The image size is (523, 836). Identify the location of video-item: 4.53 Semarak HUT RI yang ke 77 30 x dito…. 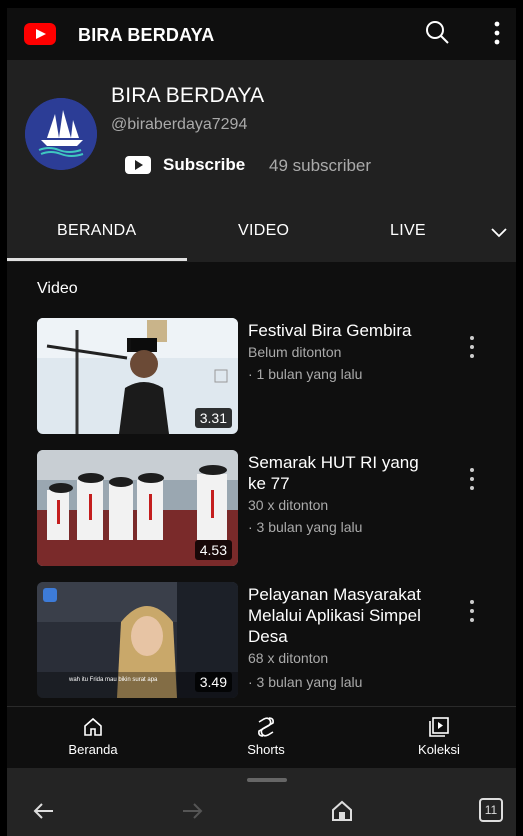
(272, 508).